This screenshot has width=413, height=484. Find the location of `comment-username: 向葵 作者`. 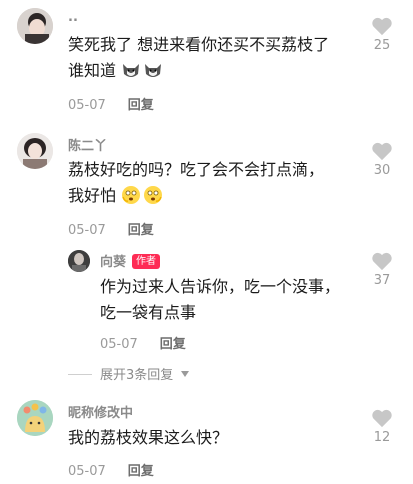

comment-username: 向葵 作者 is located at coordinates (130, 260).